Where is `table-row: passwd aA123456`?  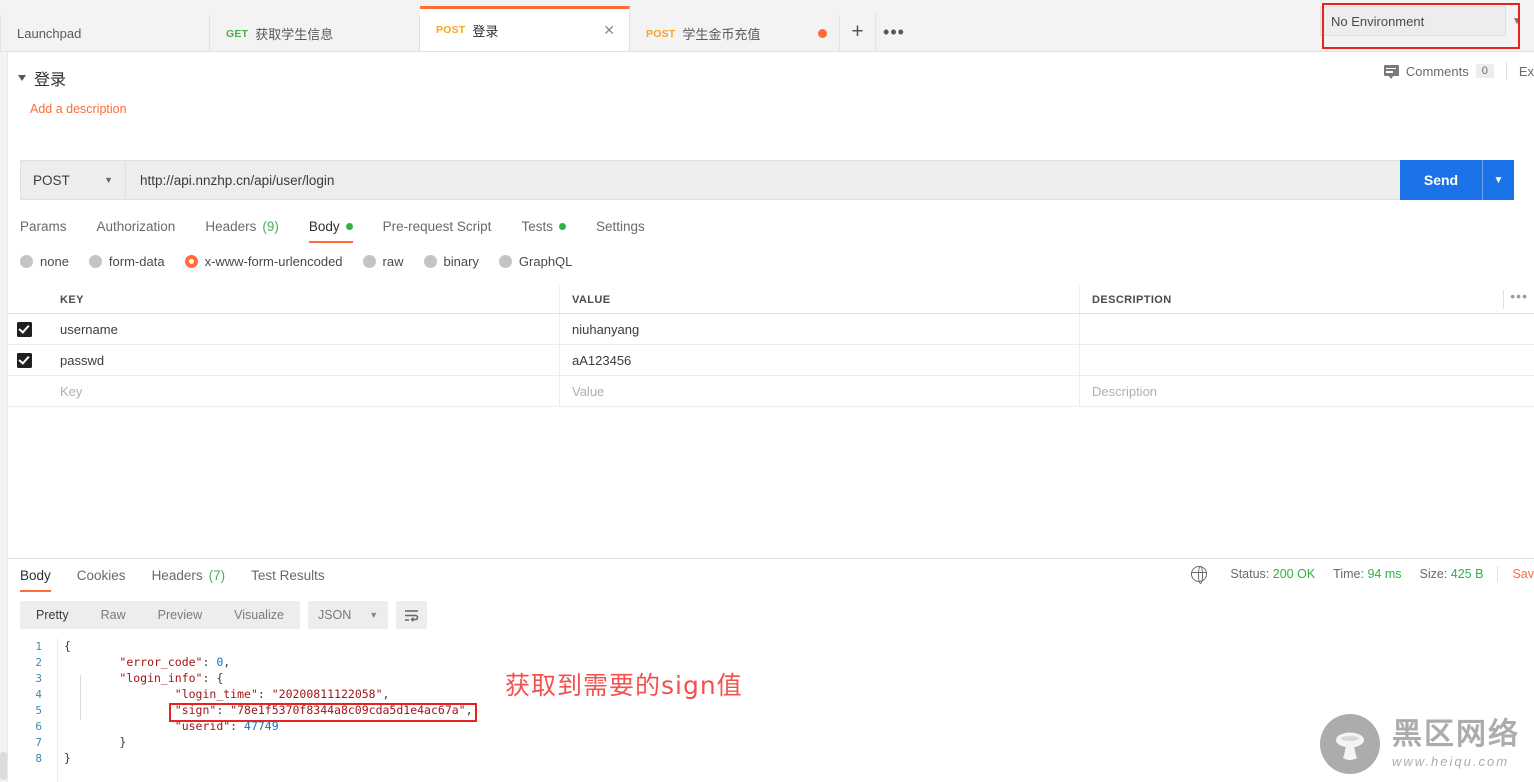 table-row: passwd aA123456 is located at coordinates (767, 360).